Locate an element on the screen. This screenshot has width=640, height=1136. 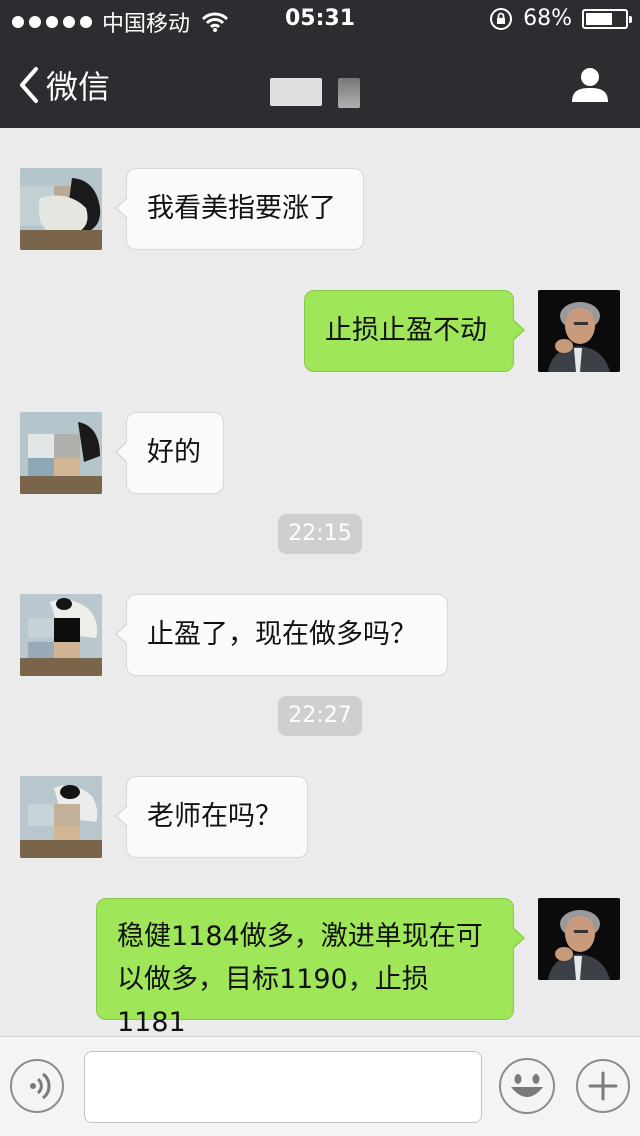
input-bar is located at coordinates (320, 1086).